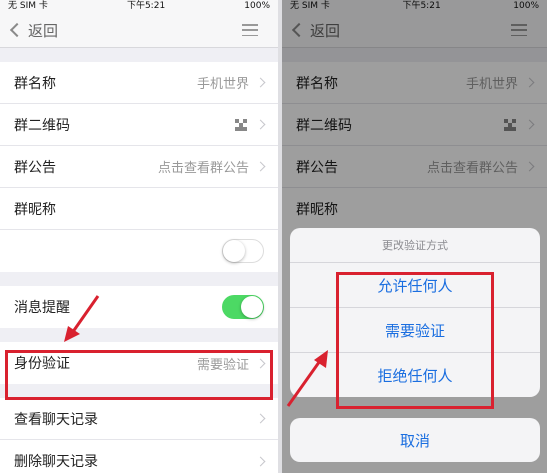  Describe the element at coordinates (203, 168) in the screenshot. I see `group-notice-value: 点击查看群公告` at that location.